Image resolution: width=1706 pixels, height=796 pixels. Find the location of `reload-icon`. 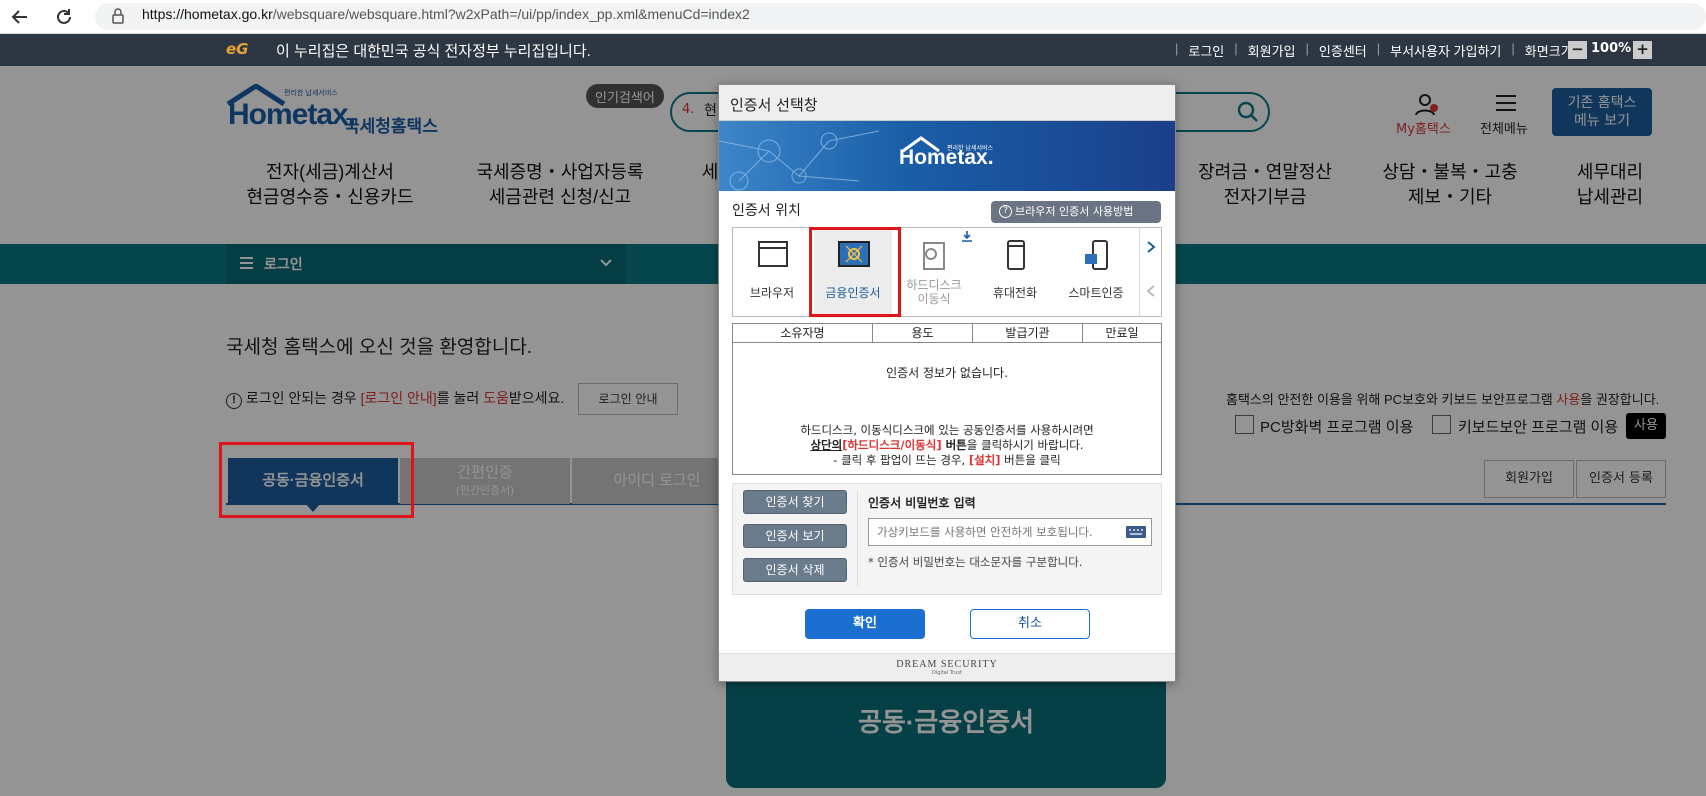

reload-icon is located at coordinates (64, 17).